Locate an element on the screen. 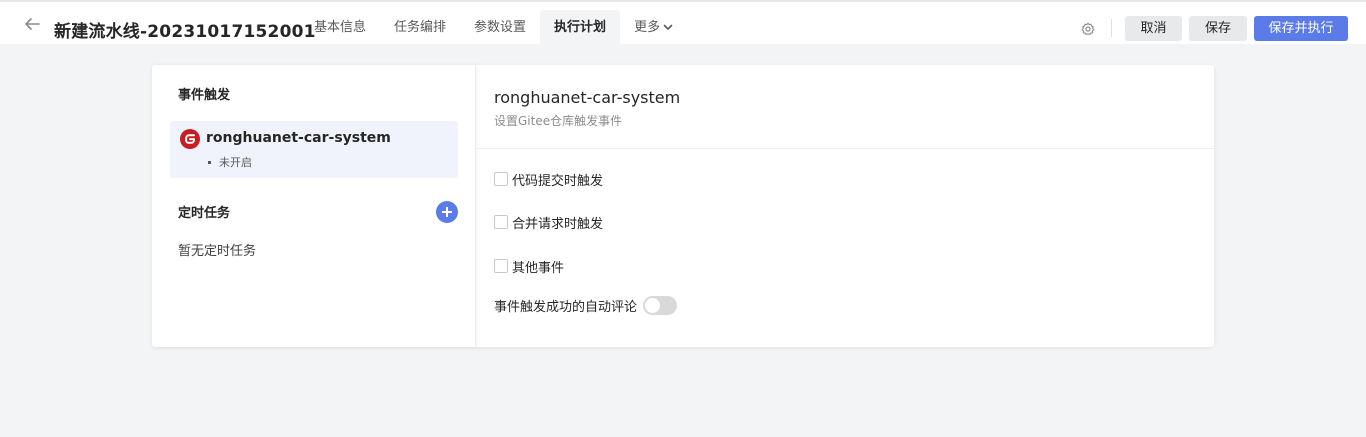 This screenshot has width=1366, height=437. tab-more: 更多 is located at coordinates (653, 28).